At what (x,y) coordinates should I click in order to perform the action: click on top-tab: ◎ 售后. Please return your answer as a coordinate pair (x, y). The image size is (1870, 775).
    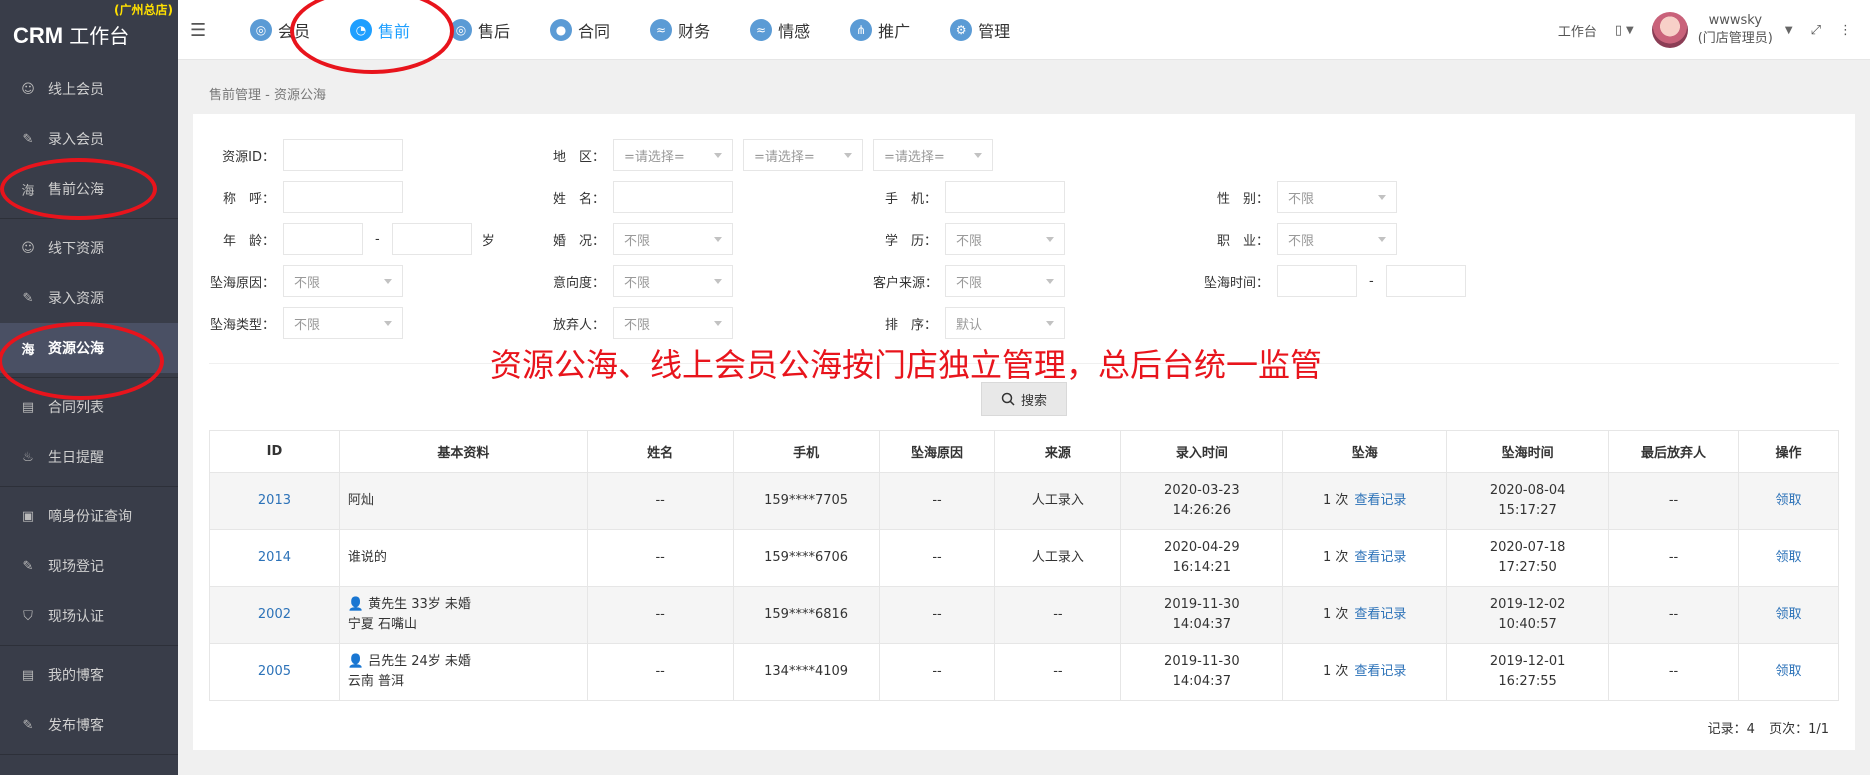
    Looking at the image, I should click on (480, 30).